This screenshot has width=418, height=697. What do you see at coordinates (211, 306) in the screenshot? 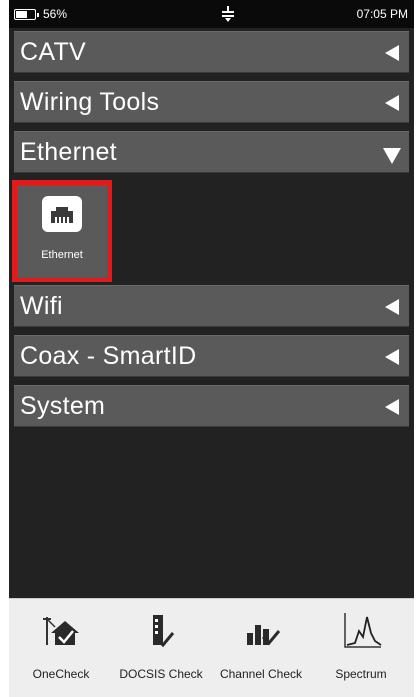
I see `menu-wifi: Wifi` at bounding box center [211, 306].